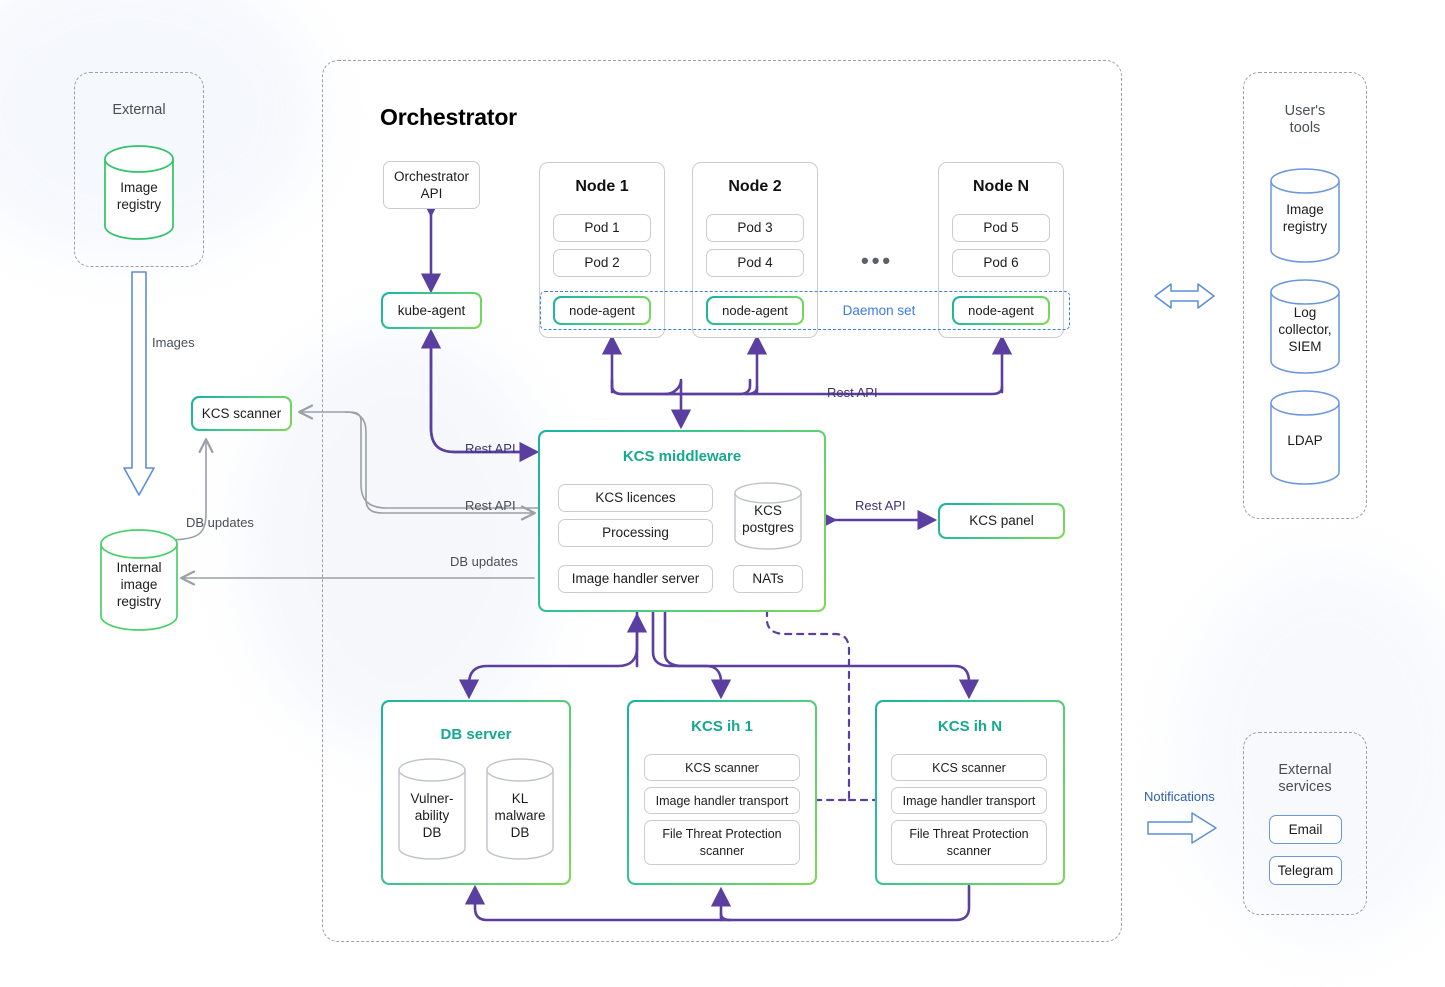  What do you see at coordinates (768, 579) in the screenshot?
I see `nats-box: NATs` at bounding box center [768, 579].